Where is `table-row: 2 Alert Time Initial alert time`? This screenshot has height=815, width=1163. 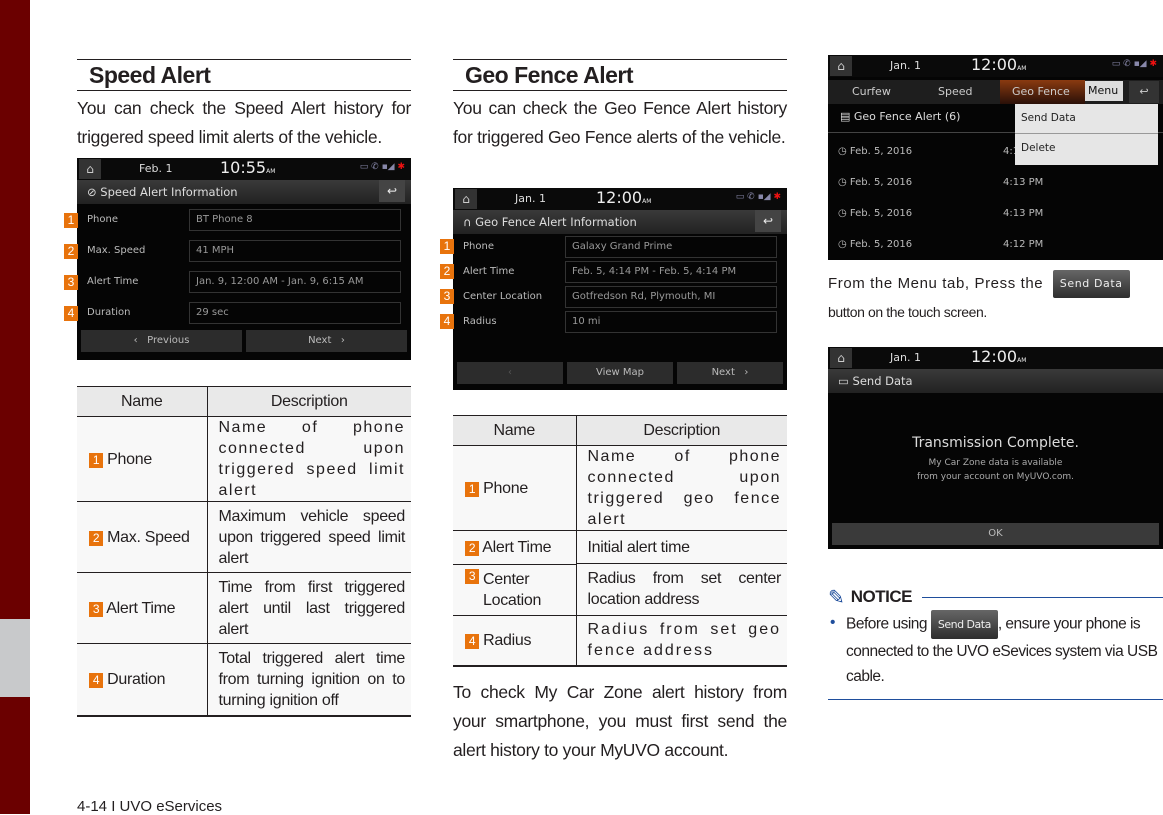
table-row: 2 Alert Time Initial alert time is located at coordinates (620, 547).